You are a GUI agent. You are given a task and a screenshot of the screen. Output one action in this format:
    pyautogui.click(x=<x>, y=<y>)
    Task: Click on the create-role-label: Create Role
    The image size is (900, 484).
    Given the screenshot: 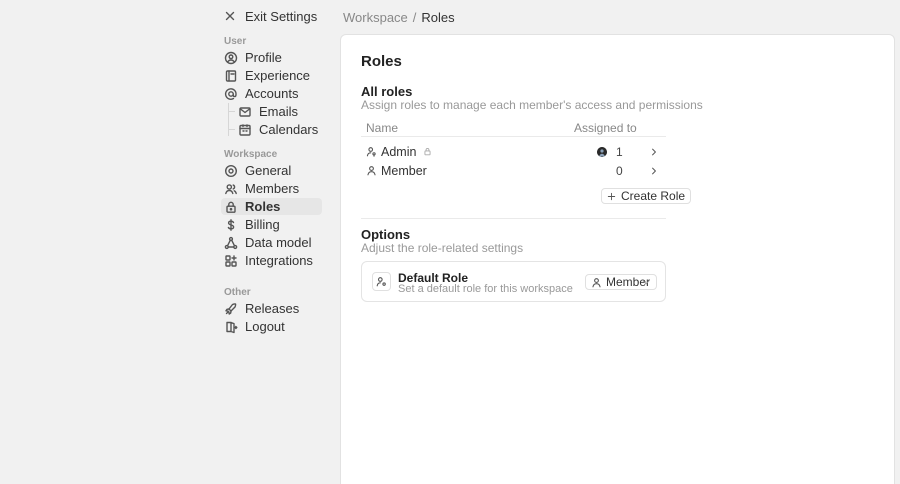 What is the action you would take?
    pyautogui.click(x=653, y=196)
    